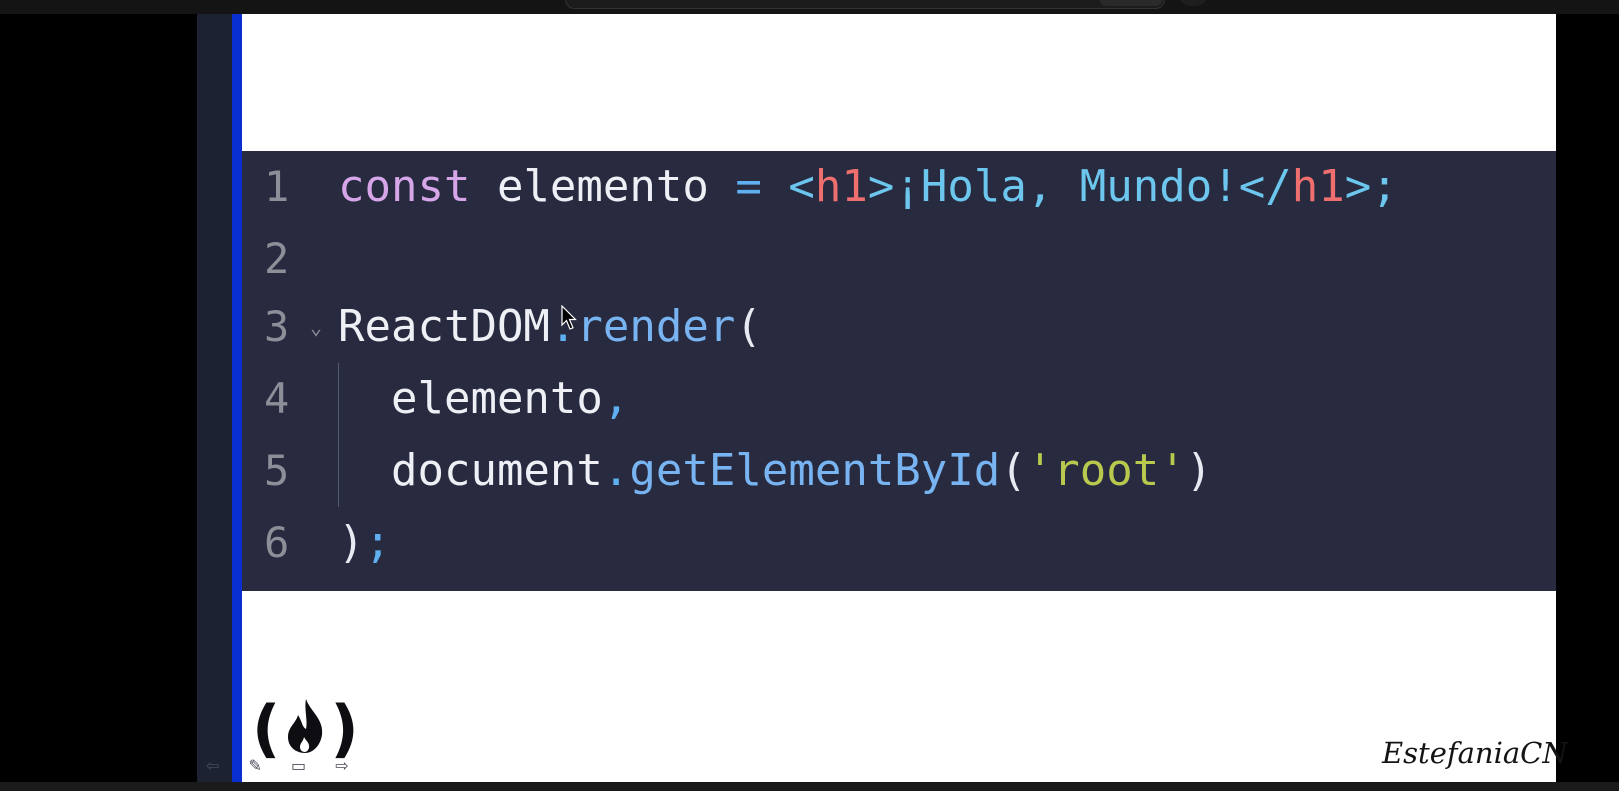 The width and height of the screenshot is (1619, 791). What do you see at coordinates (277, 326) in the screenshot?
I see `line-number: 3` at bounding box center [277, 326].